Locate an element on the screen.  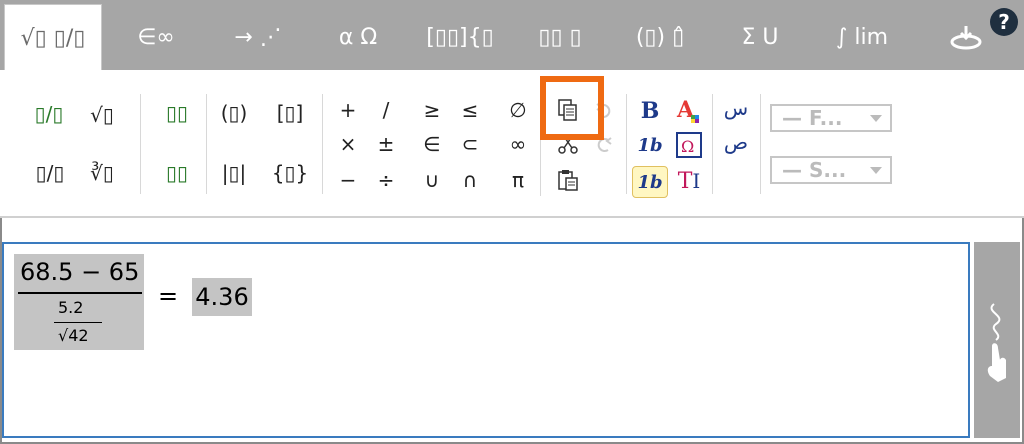
tab-arrows: → ⋰ is located at coordinates (258, 37).